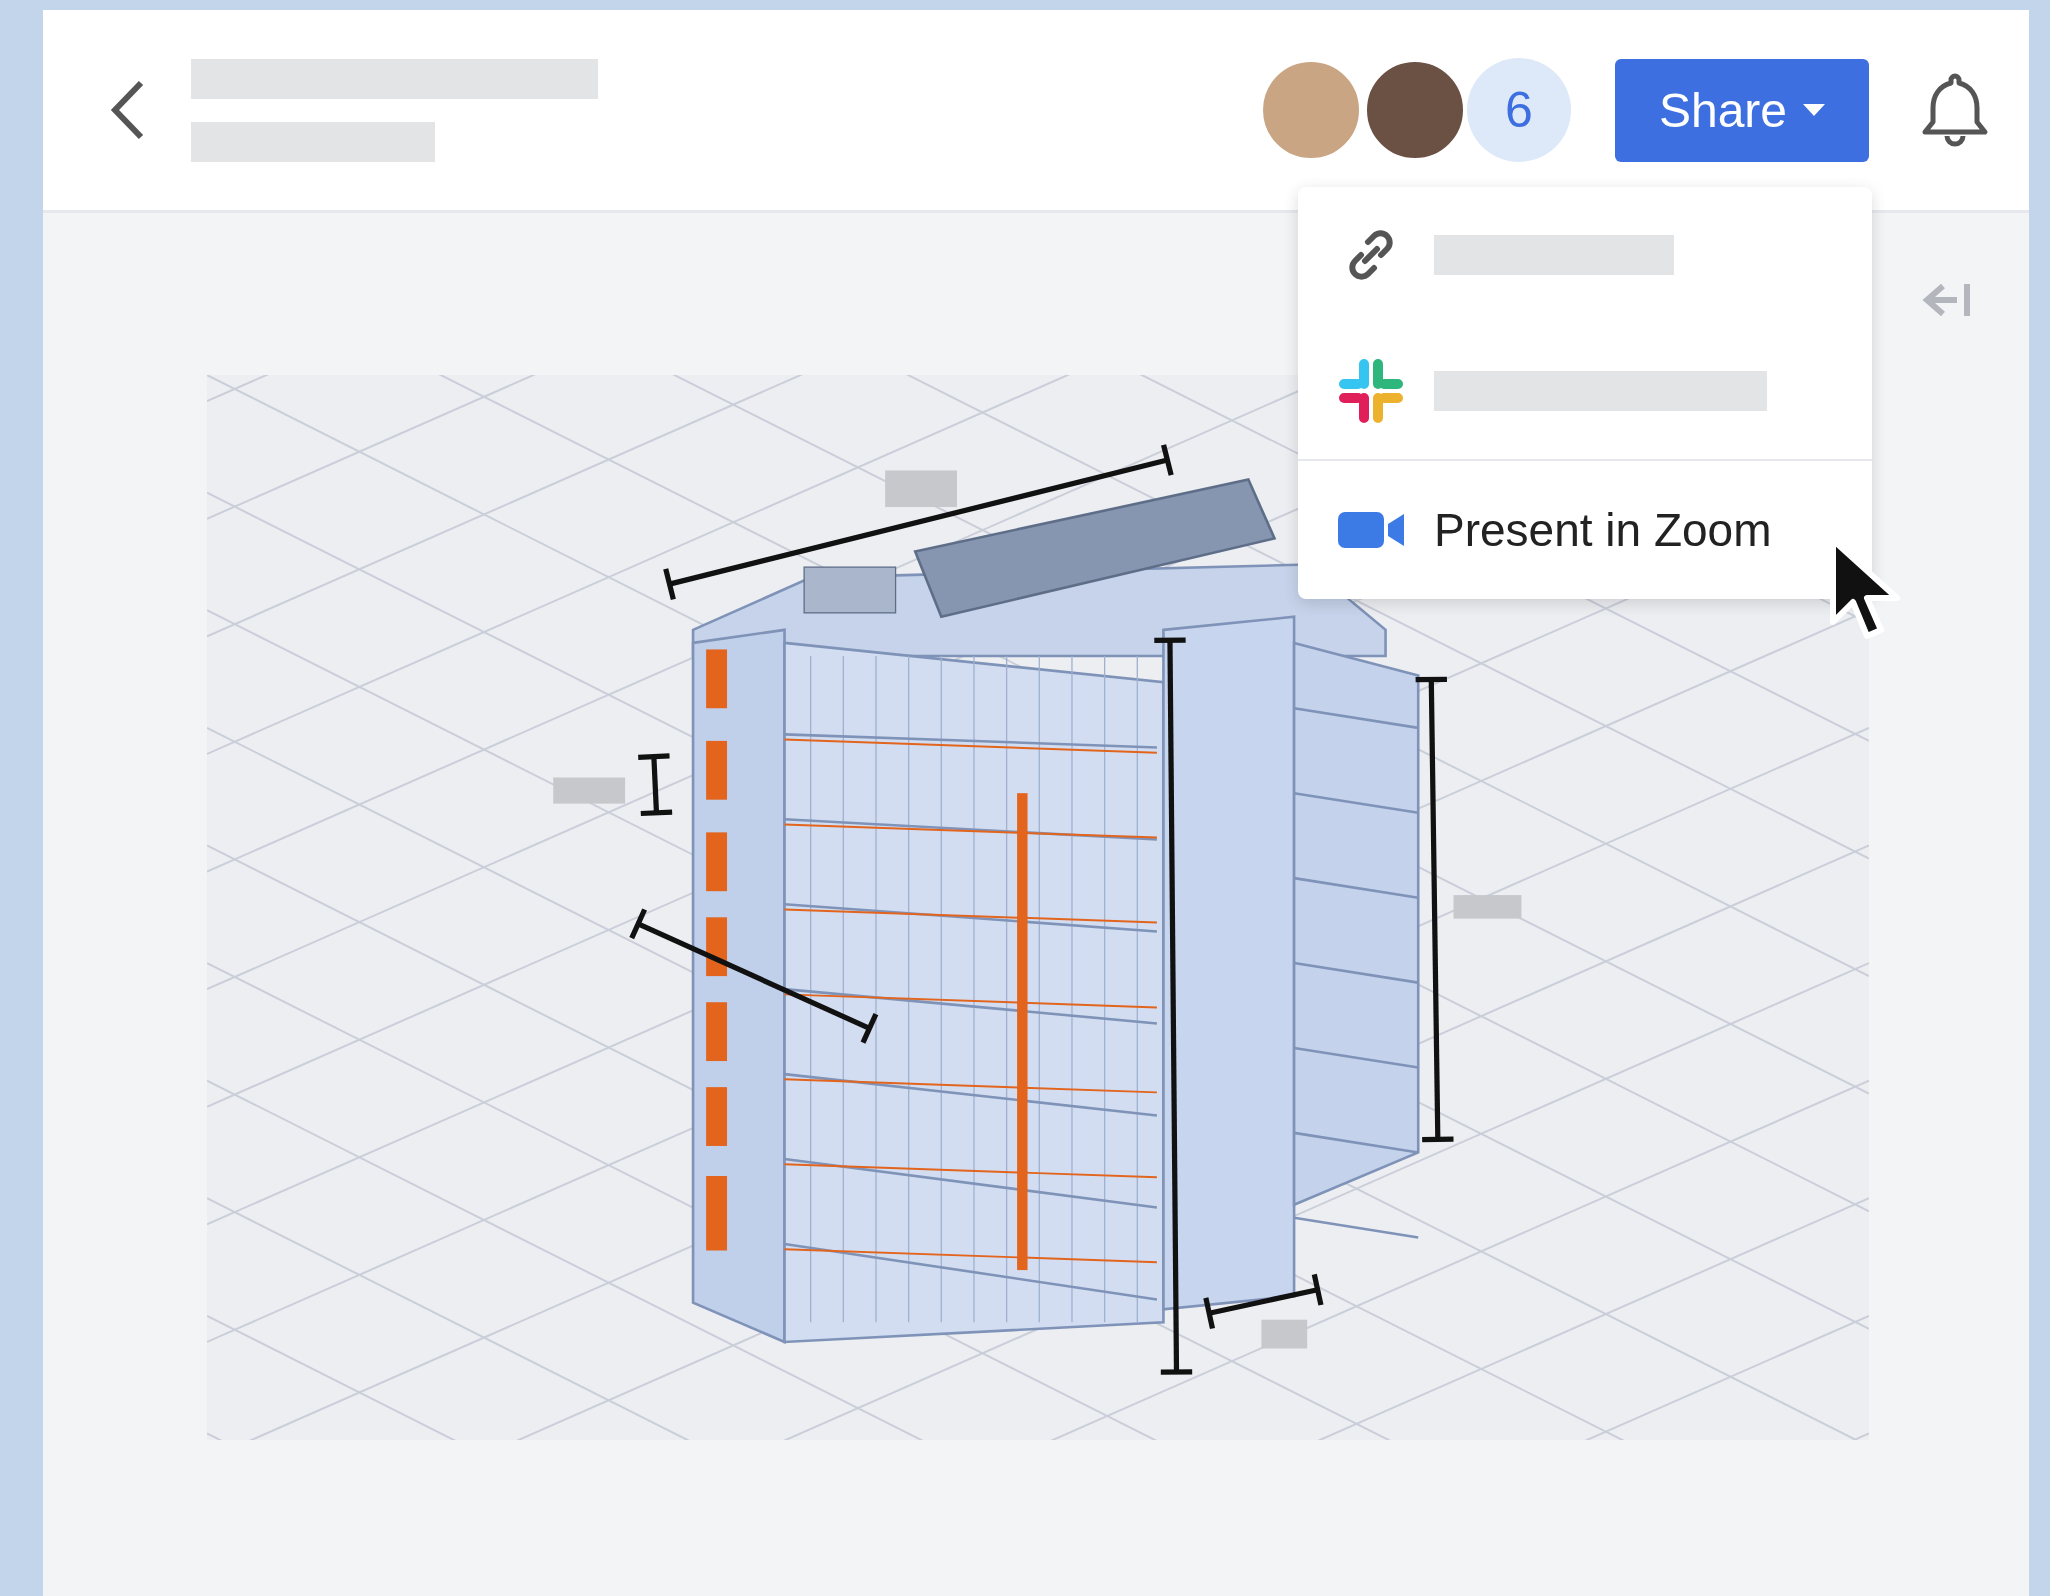  Describe the element at coordinates (1371, 530) in the screenshot. I see `video-camera-icon` at that location.